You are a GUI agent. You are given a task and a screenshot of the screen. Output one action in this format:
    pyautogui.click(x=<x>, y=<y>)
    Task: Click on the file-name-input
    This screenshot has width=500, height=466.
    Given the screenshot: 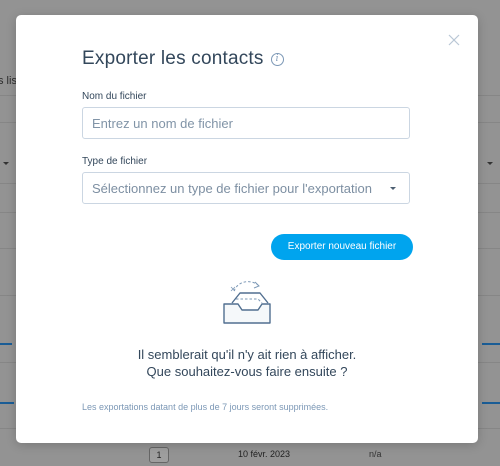 What is the action you would take?
    pyautogui.click(x=237, y=123)
    